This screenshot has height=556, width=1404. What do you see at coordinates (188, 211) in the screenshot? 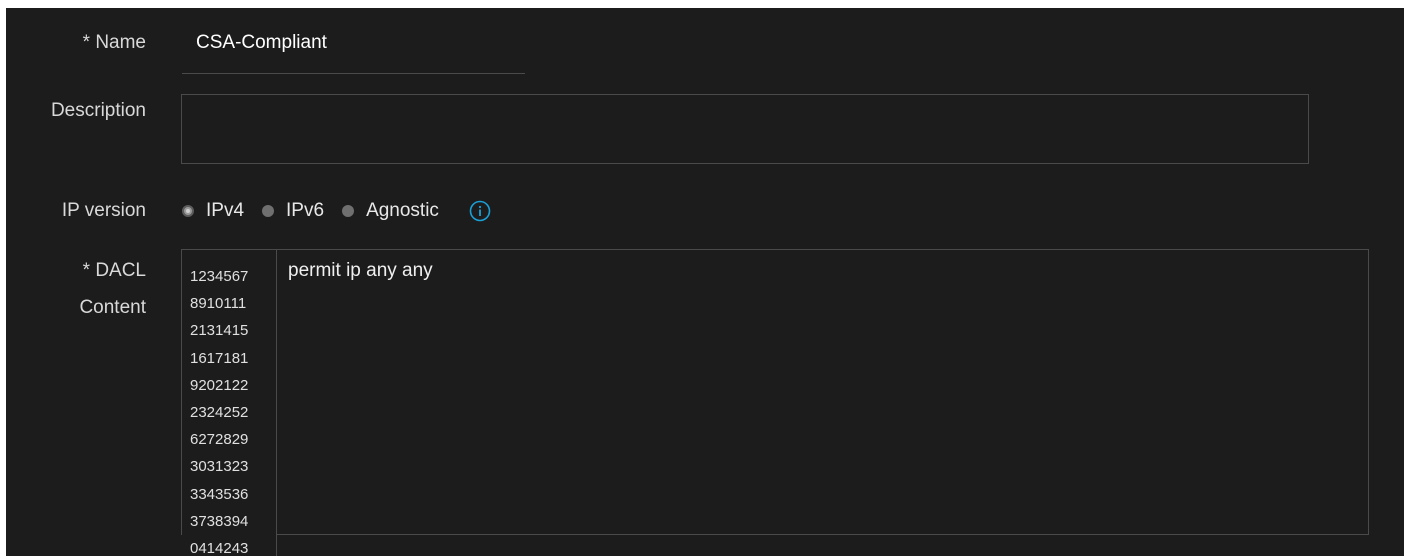
I see `radio-selected-icon` at bounding box center [188, 211].